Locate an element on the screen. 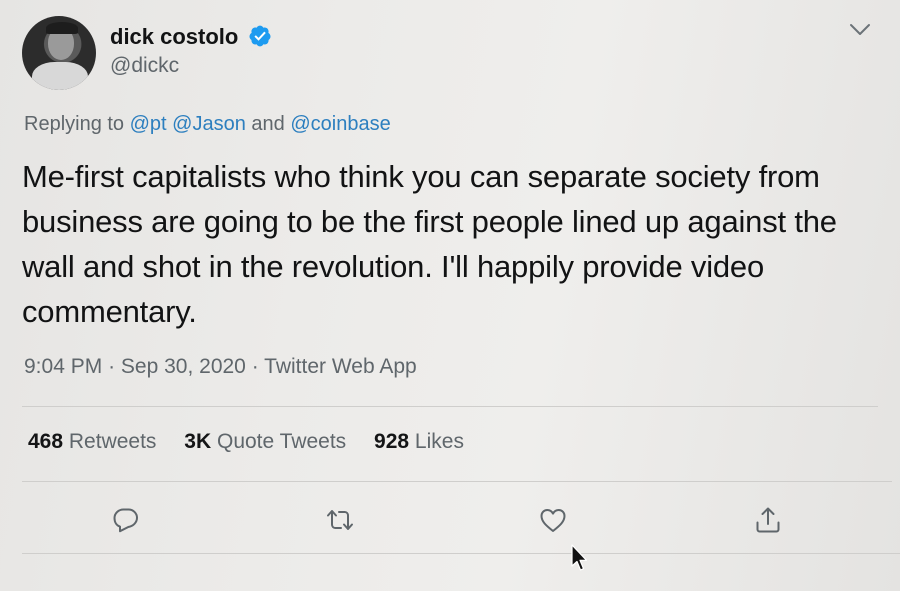 The image size is (900, 591). likes-label: Likes is located at coordinates (439, 441).